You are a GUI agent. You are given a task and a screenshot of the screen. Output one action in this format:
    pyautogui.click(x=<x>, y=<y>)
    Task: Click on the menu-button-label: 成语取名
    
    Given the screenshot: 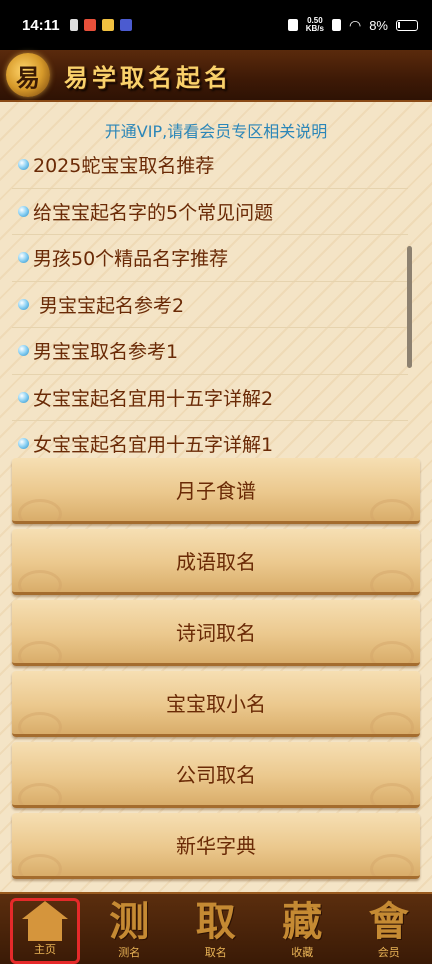 What is the action you would take?
    pyautogui.click(x=216, y=562)
    